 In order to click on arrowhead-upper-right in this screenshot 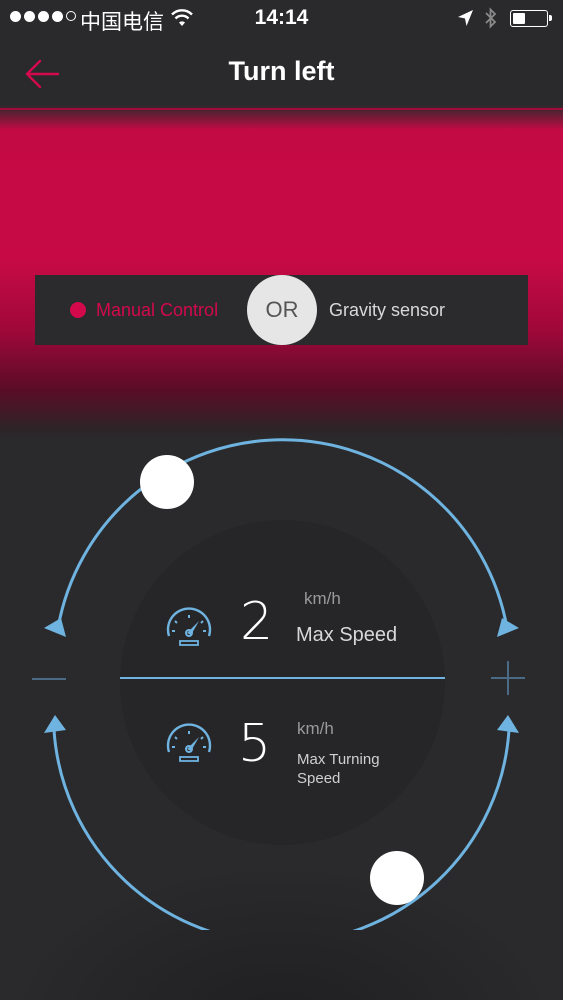, I will do `click(508, 627)`.